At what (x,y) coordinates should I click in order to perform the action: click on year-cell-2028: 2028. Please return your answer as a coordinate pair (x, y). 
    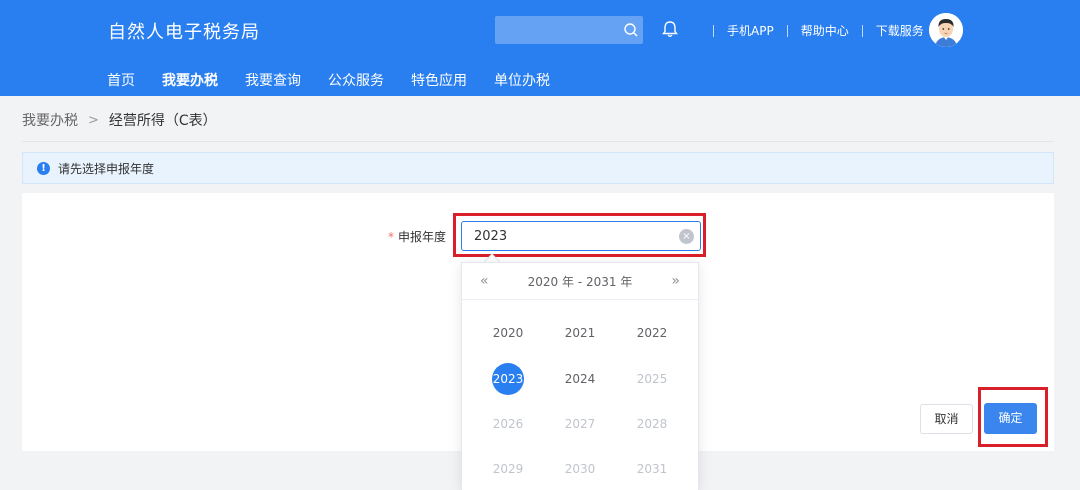
    Looking at the image, I should click on (652, 424).